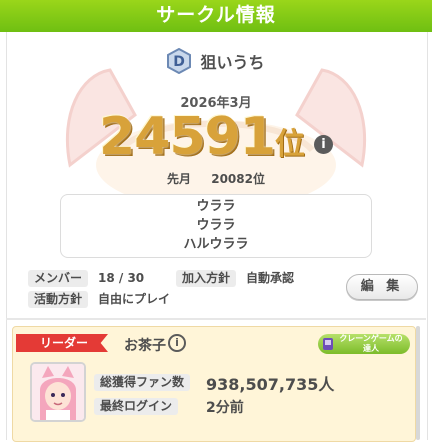 This screenshot has width=432, height=442. What do you see at coordinates (145, 346) in the screenshot?
I see `leader-name: お茶子` at bounding box center [145, 346].